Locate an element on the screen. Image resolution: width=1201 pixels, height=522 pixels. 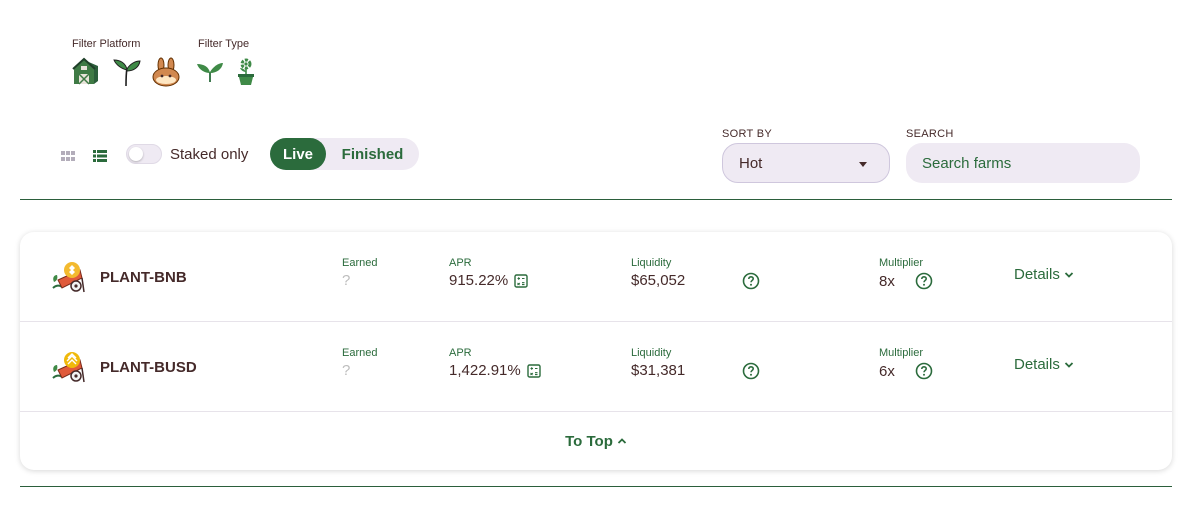
bottom-divider is located at coordinates (596, 486).